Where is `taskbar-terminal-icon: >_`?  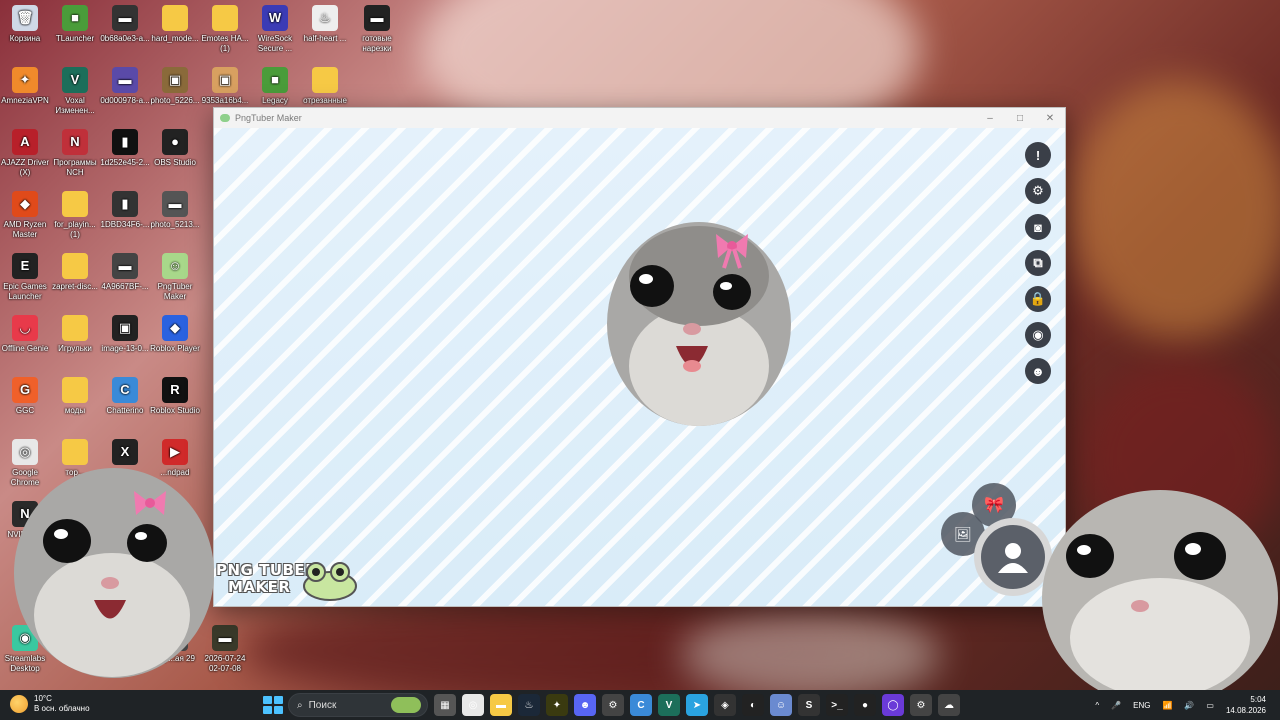
taskbar-terminal-icon: >_ is located at coordinates (837, 705).